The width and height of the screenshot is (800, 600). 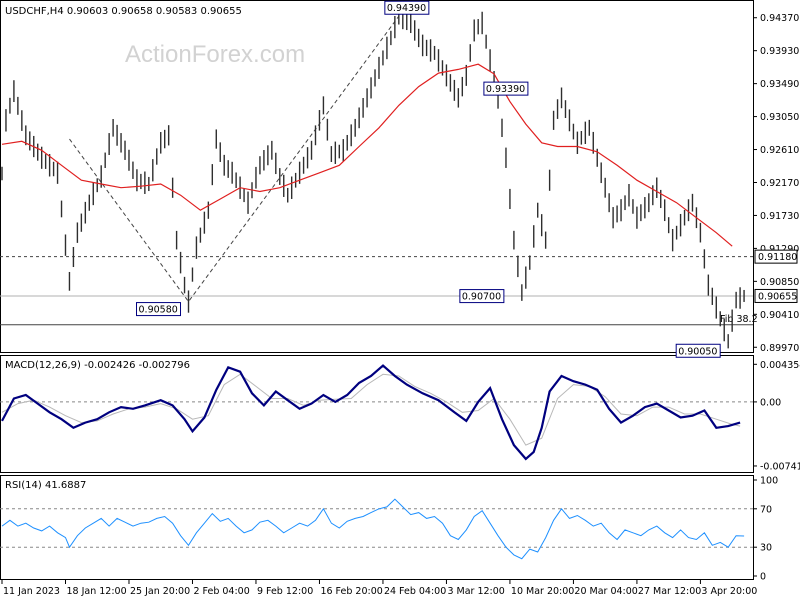 What do you see at coordinates (285, 591) in the screenshot?
I see `x-tick-label: 9 Feb 12:00` at bounding box center [285, 591].